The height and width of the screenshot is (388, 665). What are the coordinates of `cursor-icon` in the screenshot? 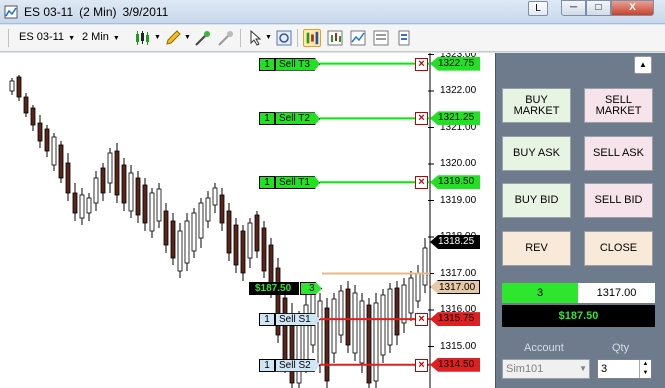 It's located at (256, 38).